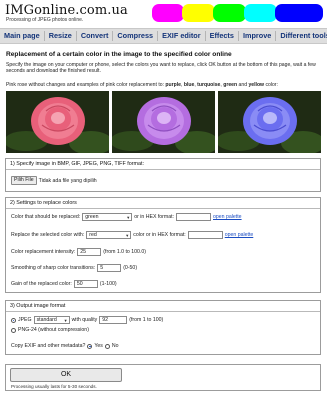 The image size is (327, 400). Describe the element at coordinates (107, 217) in the screenshot. I see `replace-color-select: green ▼` at that location.